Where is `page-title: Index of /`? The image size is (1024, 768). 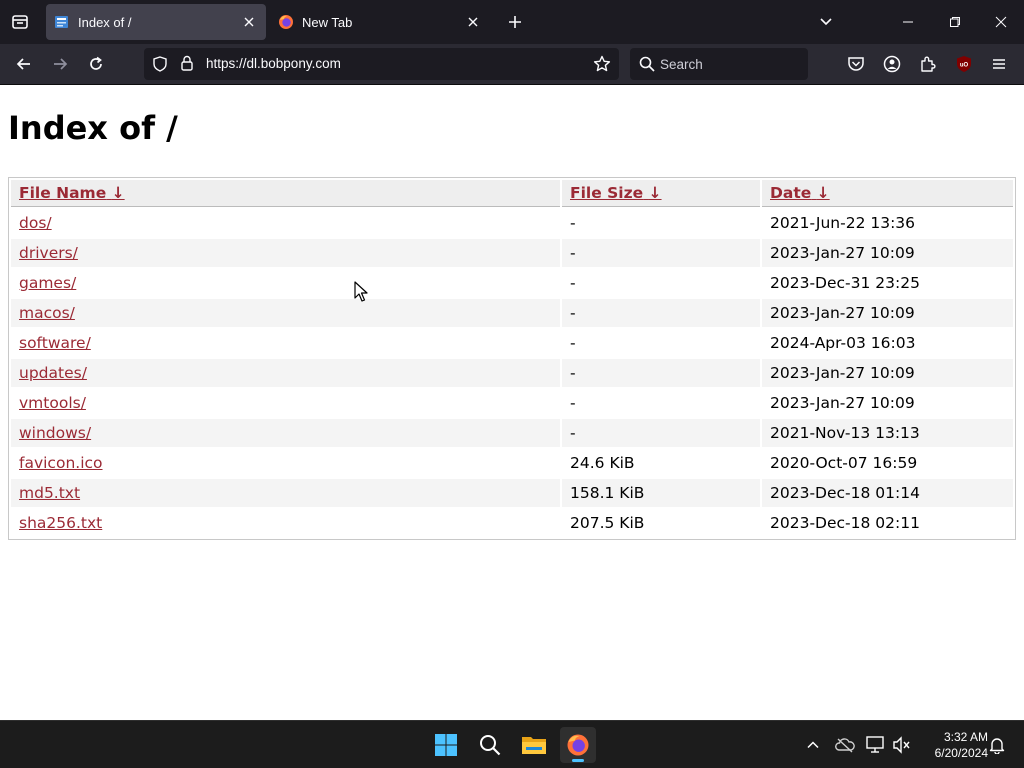 page-title: Index of / is located at coordinates (93, 128).